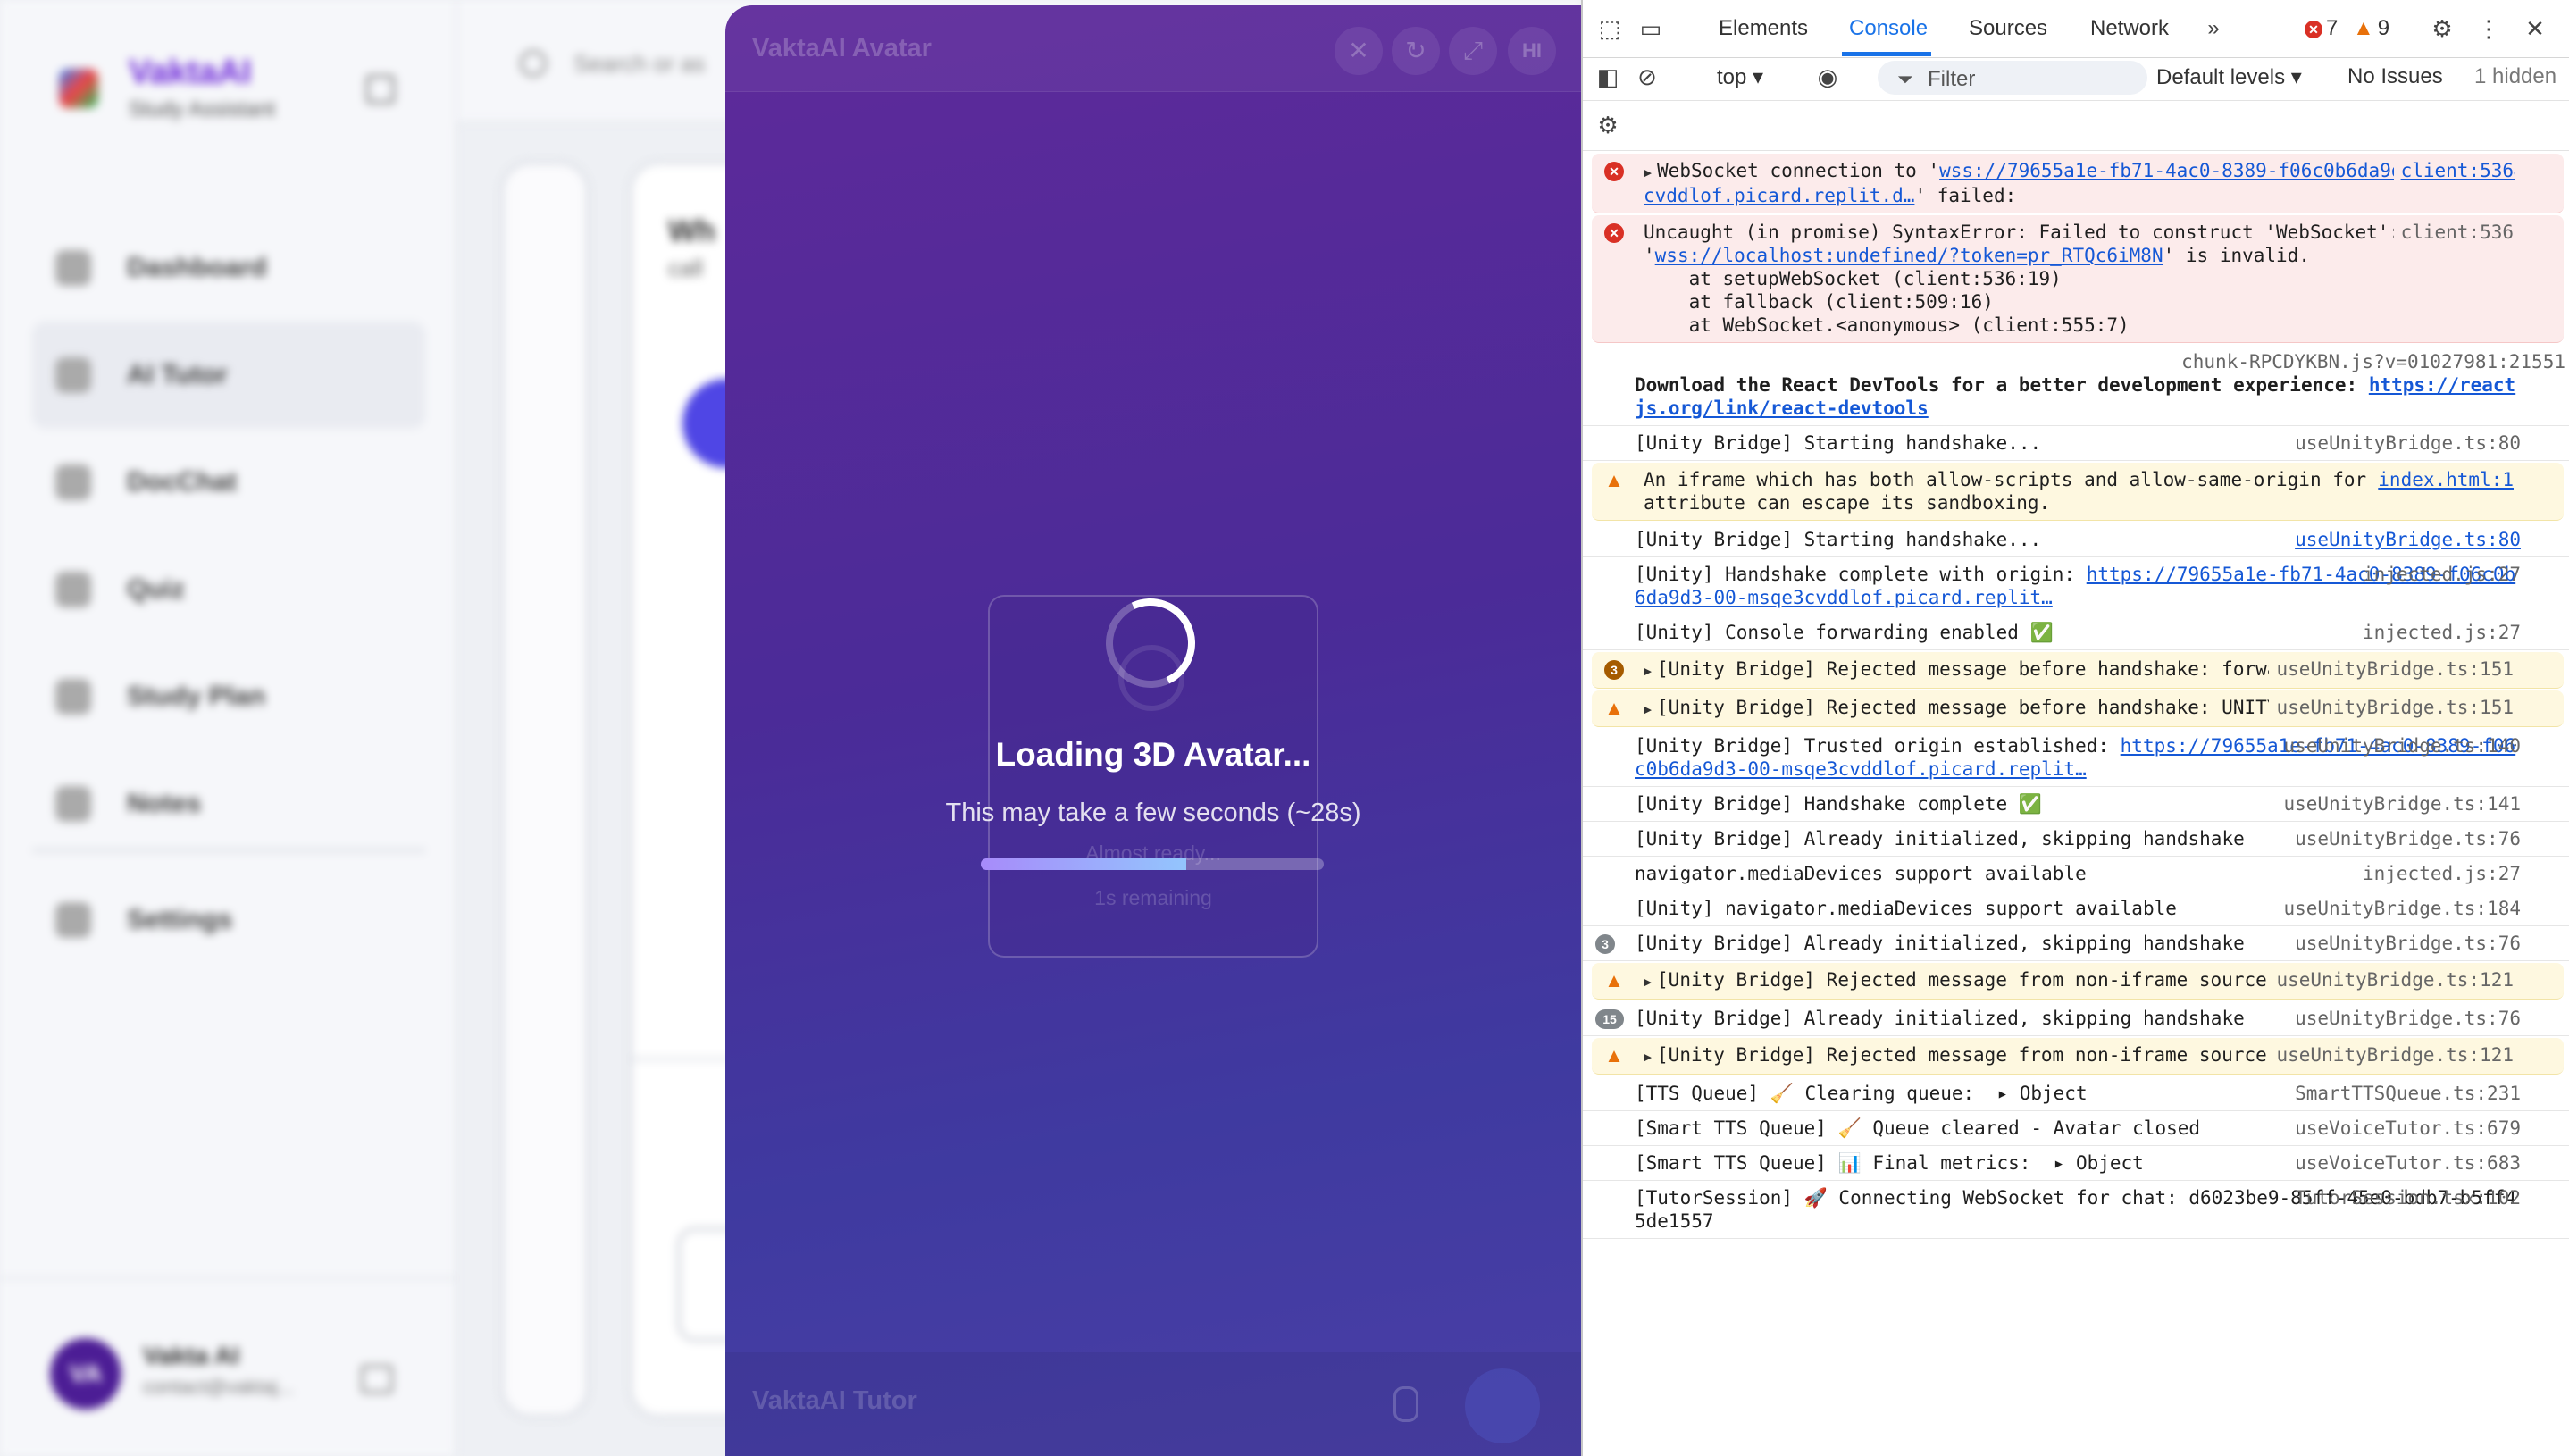 The image size is (2569, 1456). I want to click on console-source-link: index.html:1, so click(2442, 479).